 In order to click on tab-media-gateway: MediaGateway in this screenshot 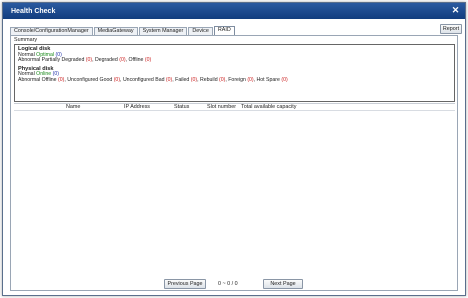, I will do `click(115, 31)`.